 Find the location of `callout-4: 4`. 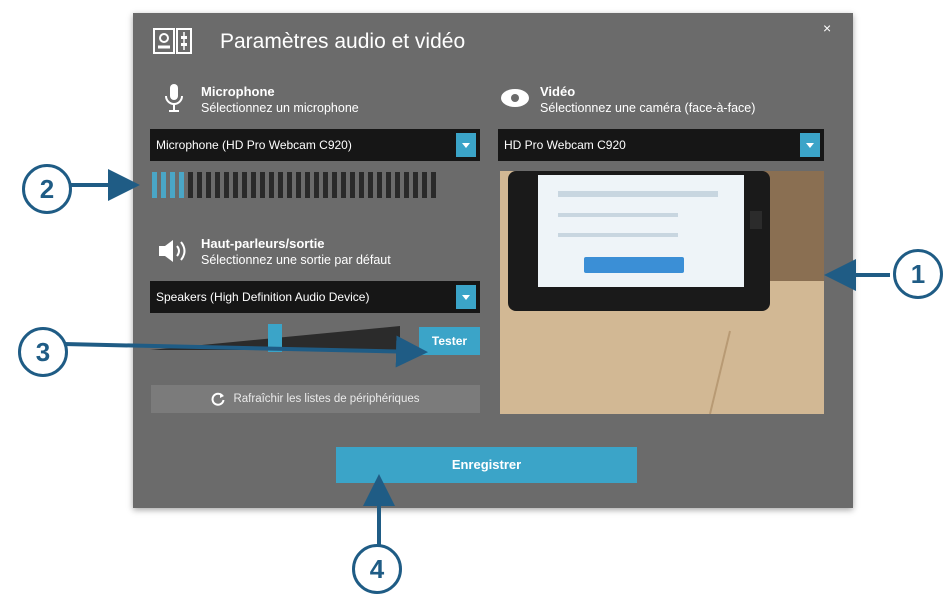

callout-4: 4 is located at coordinates (377, 569).